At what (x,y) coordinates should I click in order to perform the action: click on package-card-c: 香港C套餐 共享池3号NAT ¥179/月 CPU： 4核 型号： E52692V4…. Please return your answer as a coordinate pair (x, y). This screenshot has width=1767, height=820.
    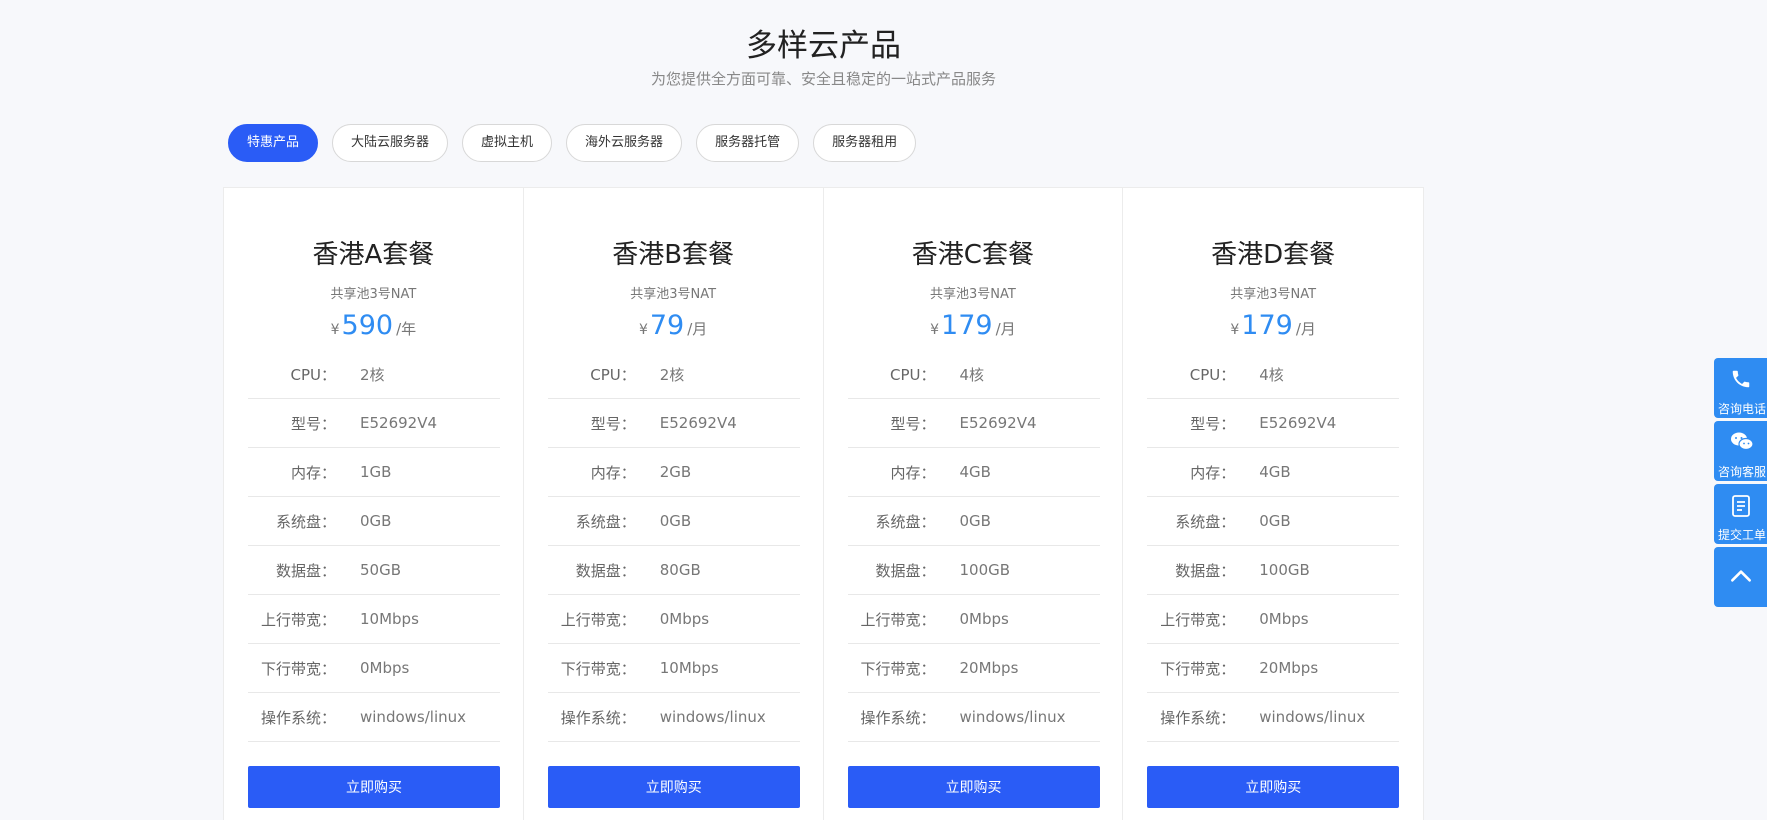
    Looking at the image, I should click on (974, 504).